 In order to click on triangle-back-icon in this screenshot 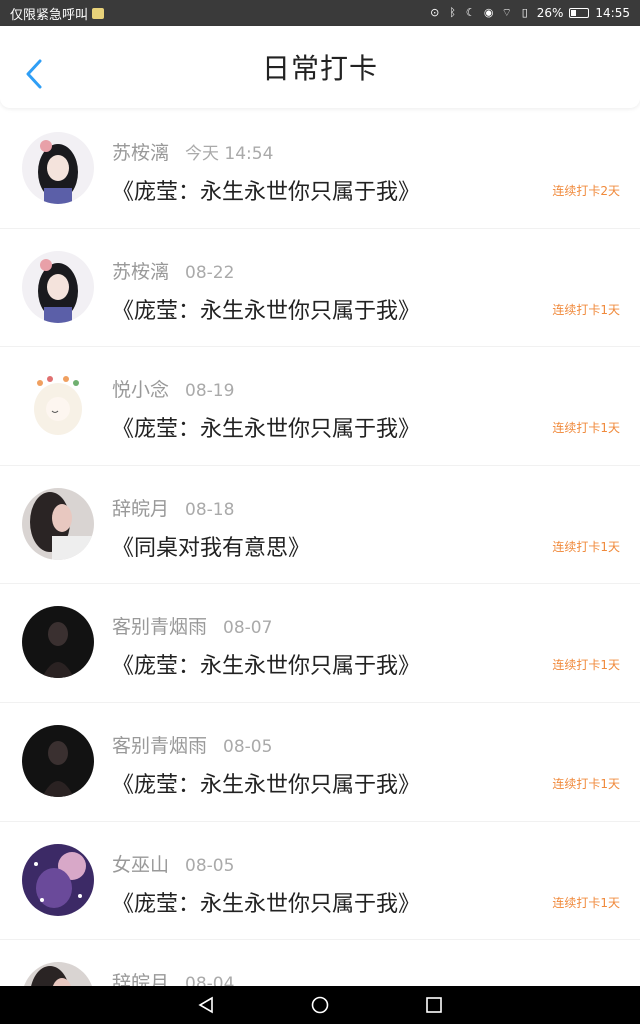, I will do `click(205, 1005)`.